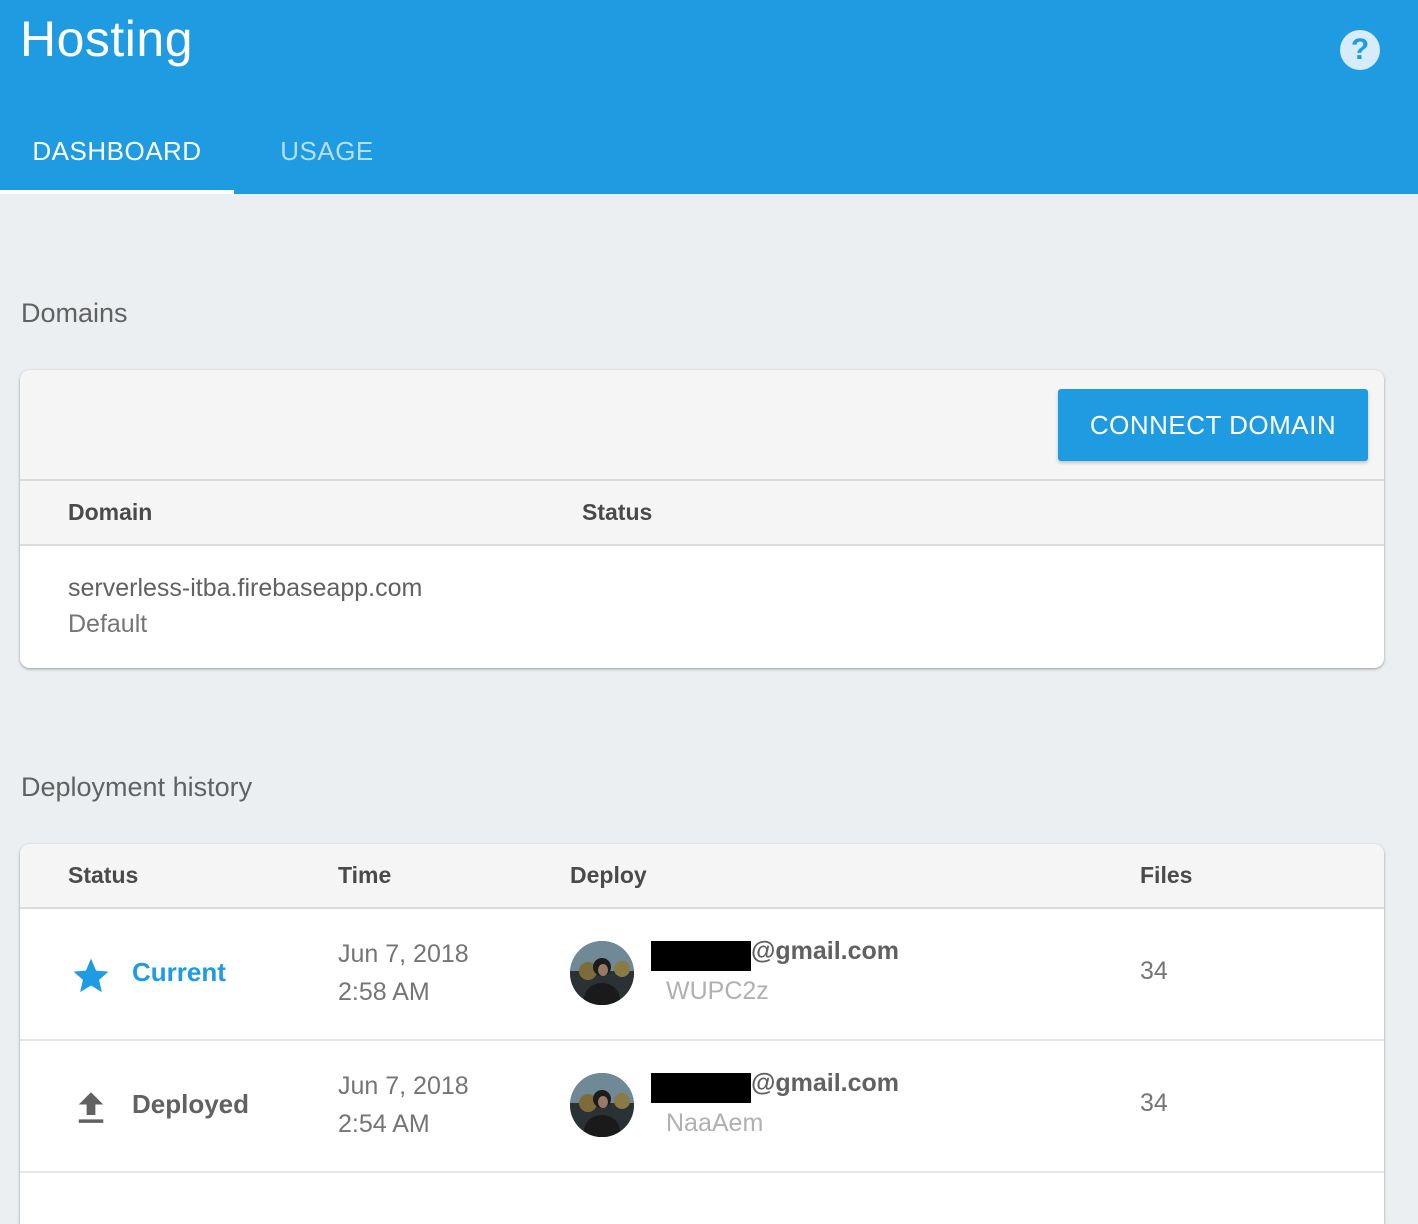 The image size is (1418, 1224). What do you see at coordinates (137, 787) in the screenshot?
I see `deployment-section-title: Deployment history` at bounding box center [137, 787].